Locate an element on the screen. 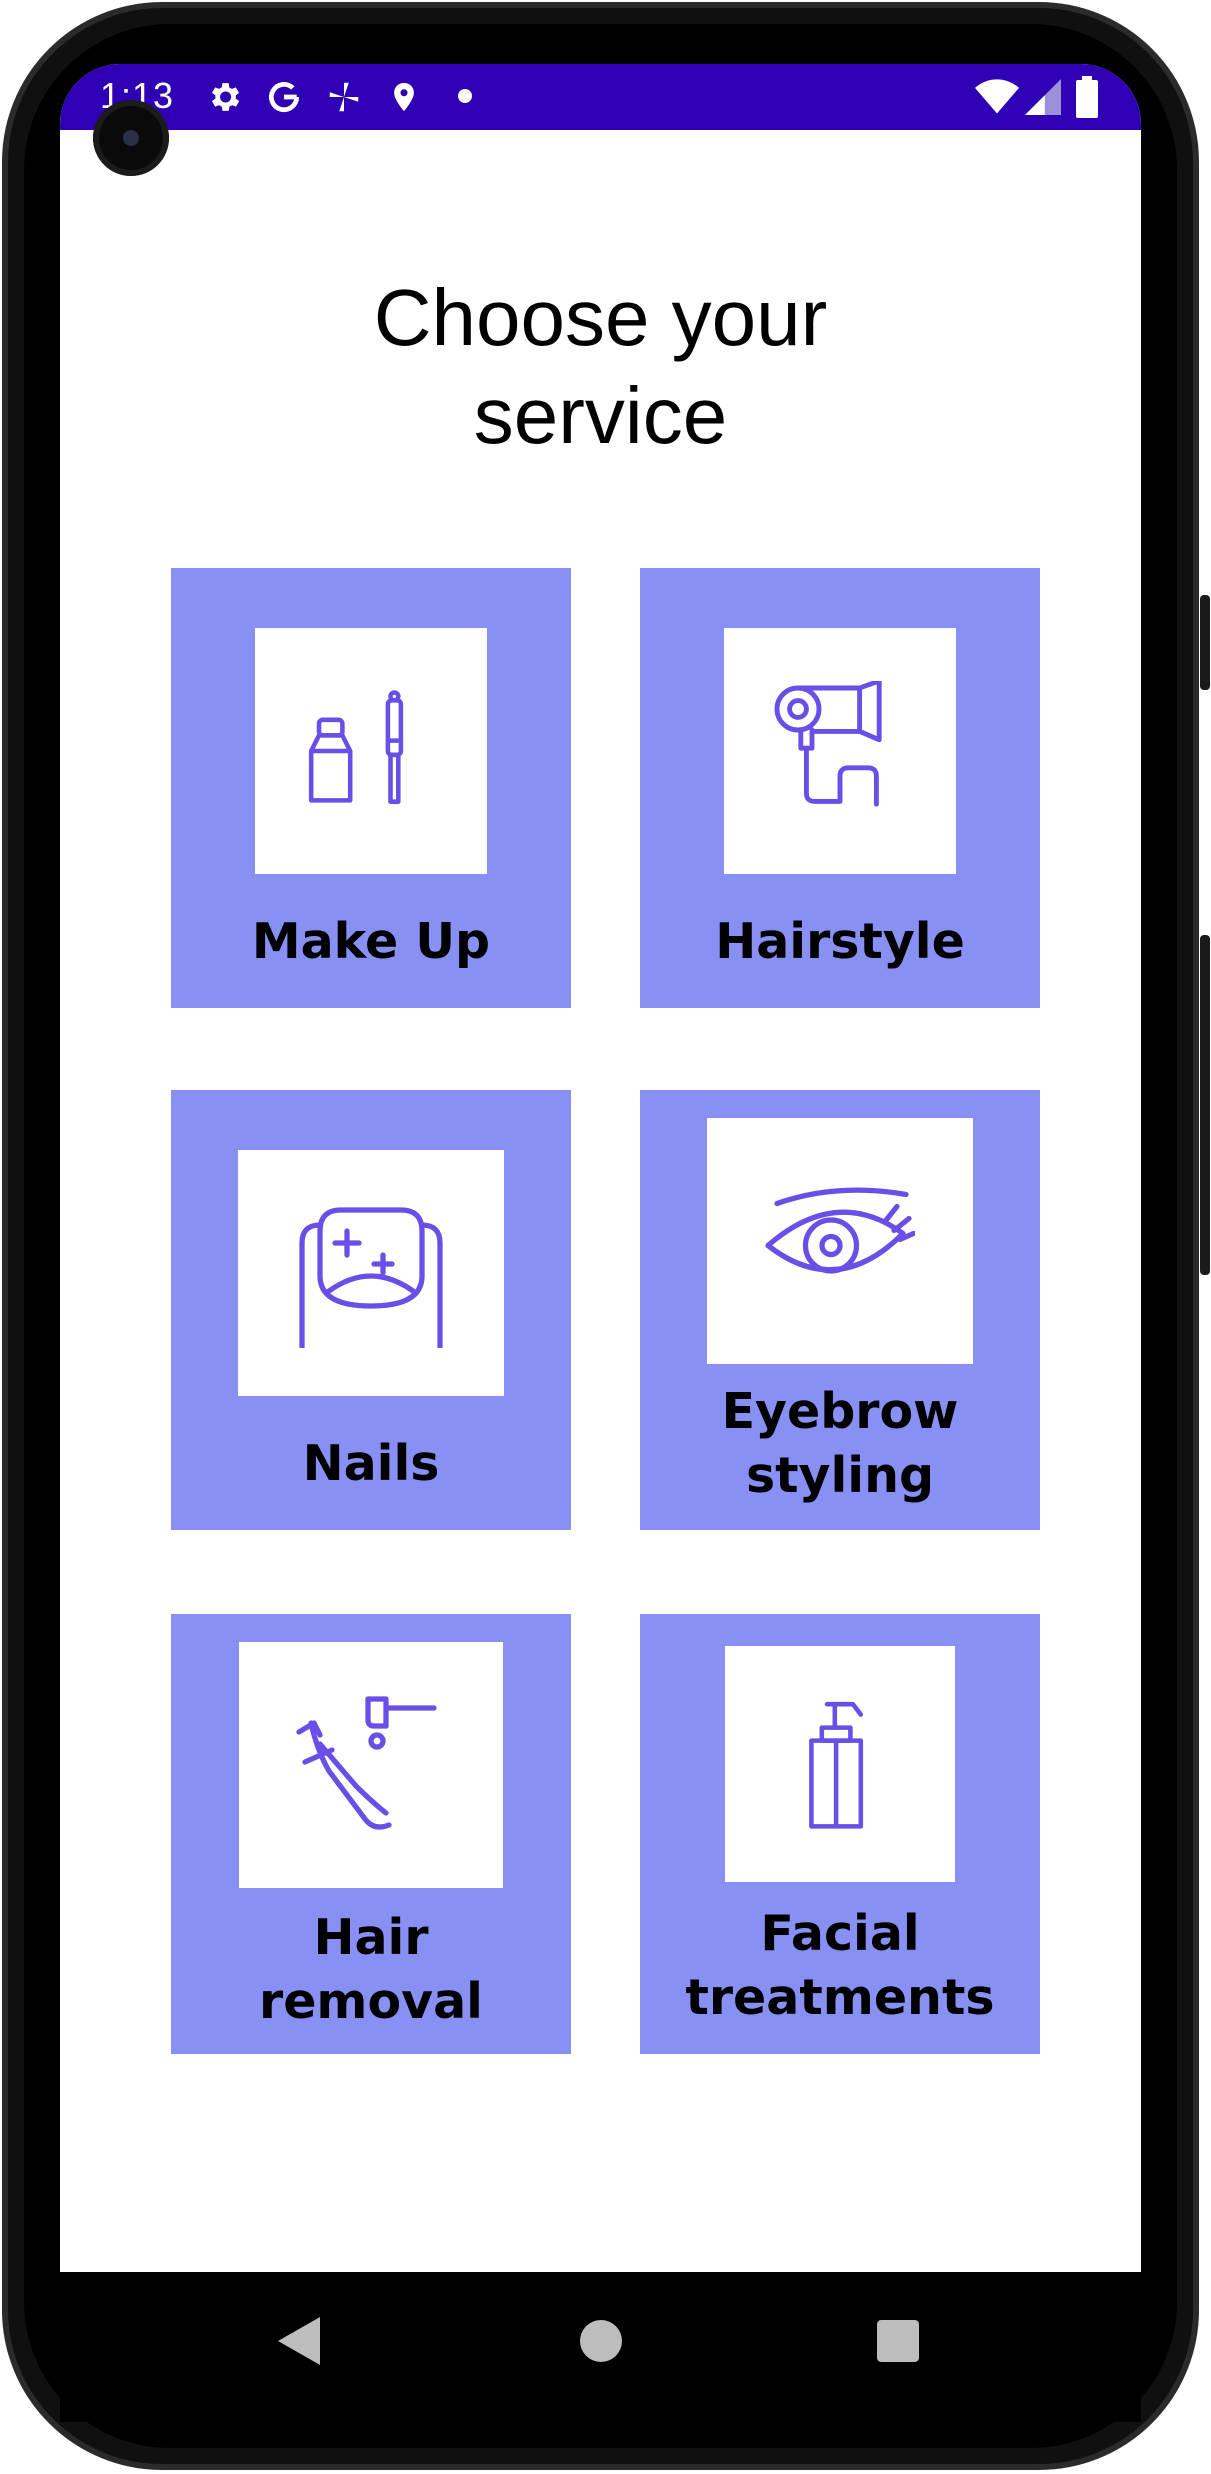  google-icon is located at coordinates (284, 97).